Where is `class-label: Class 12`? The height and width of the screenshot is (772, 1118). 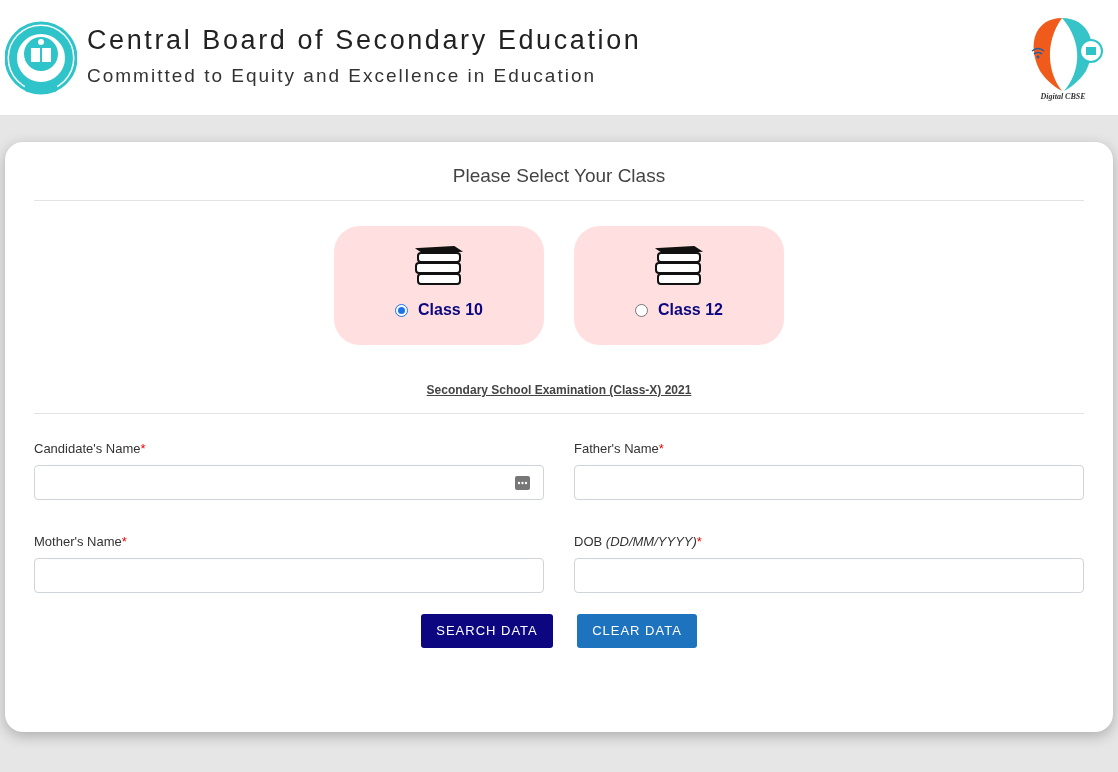 class-label: Class 12 is located at coordinates (690, 310).